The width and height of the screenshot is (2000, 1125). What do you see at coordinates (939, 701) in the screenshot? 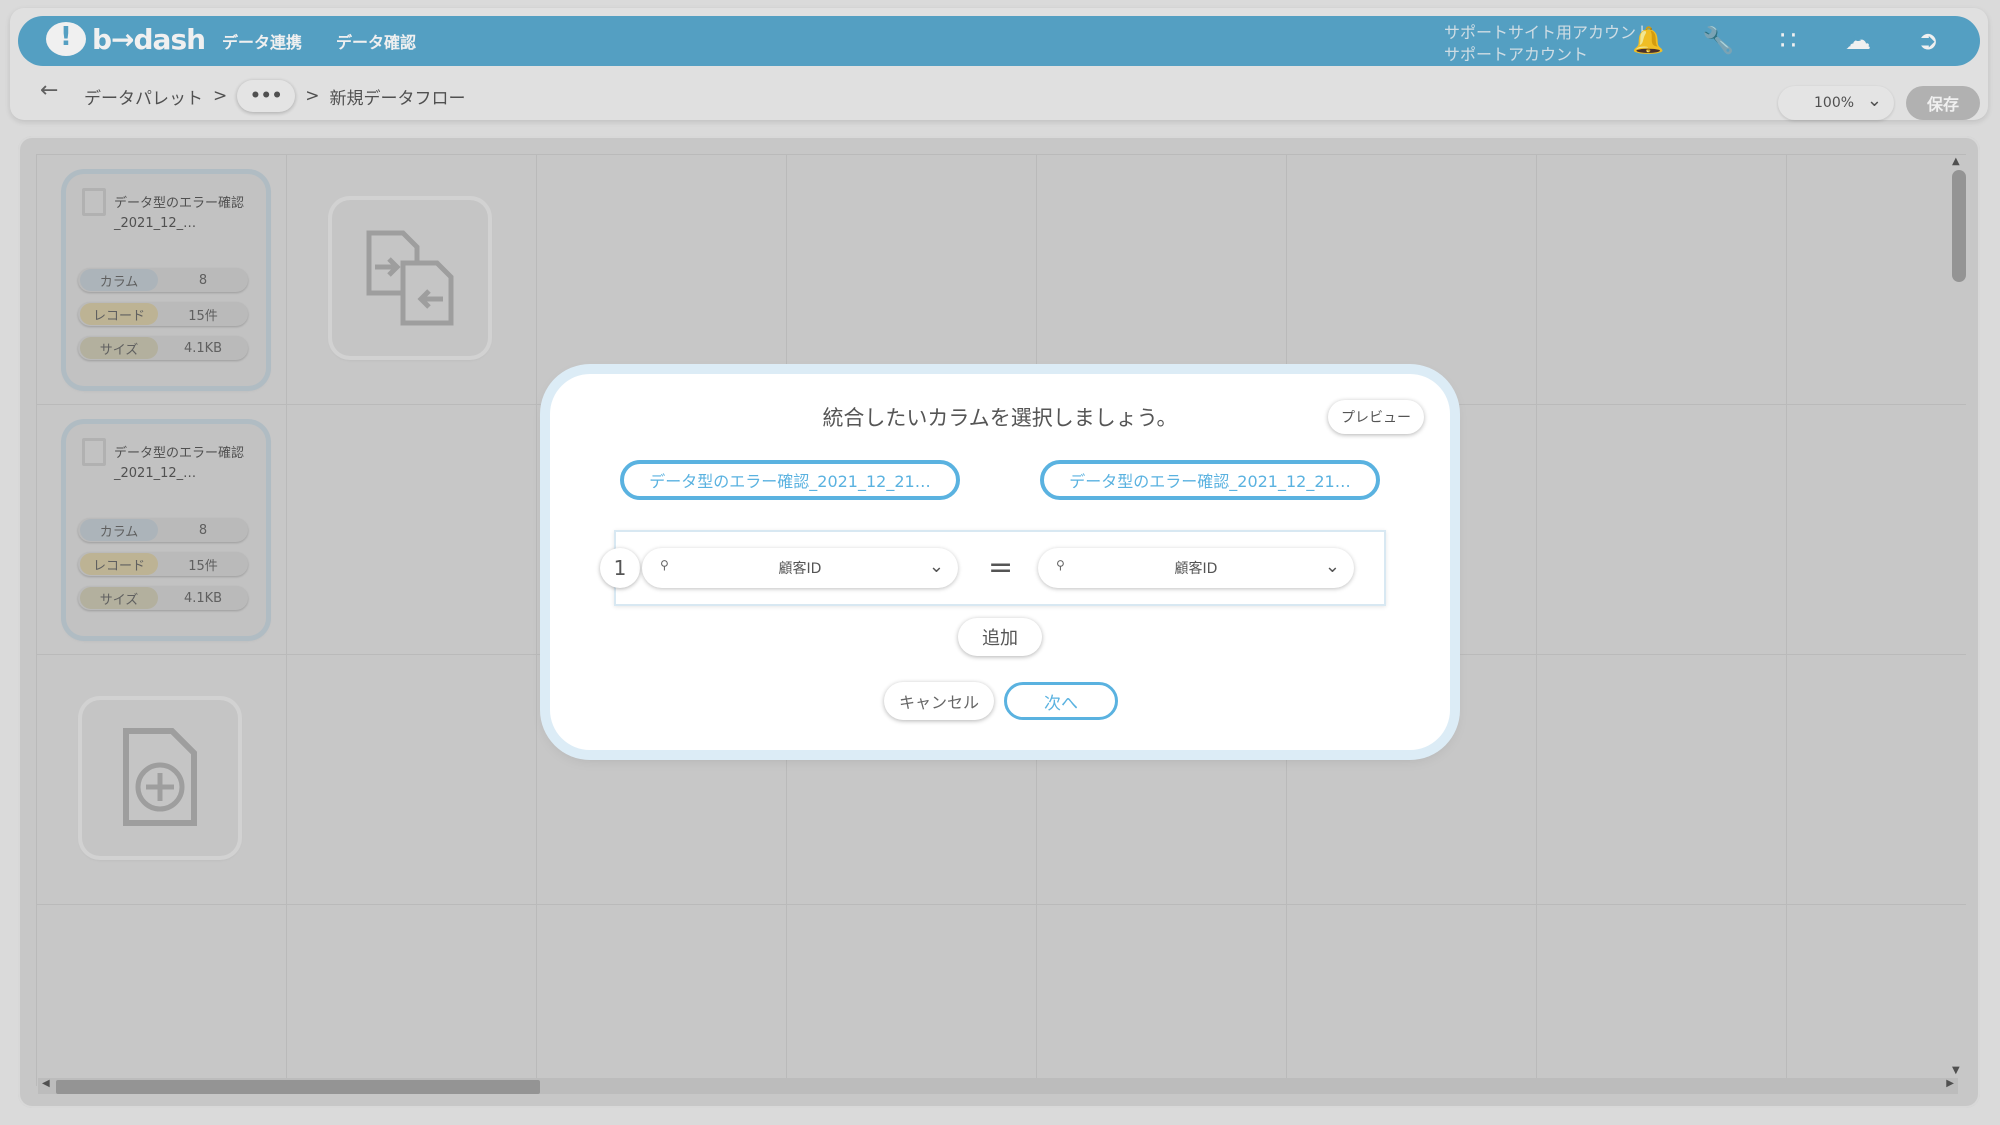
I see `cancel-button: キャンセル` at bounding box center [939, 701].